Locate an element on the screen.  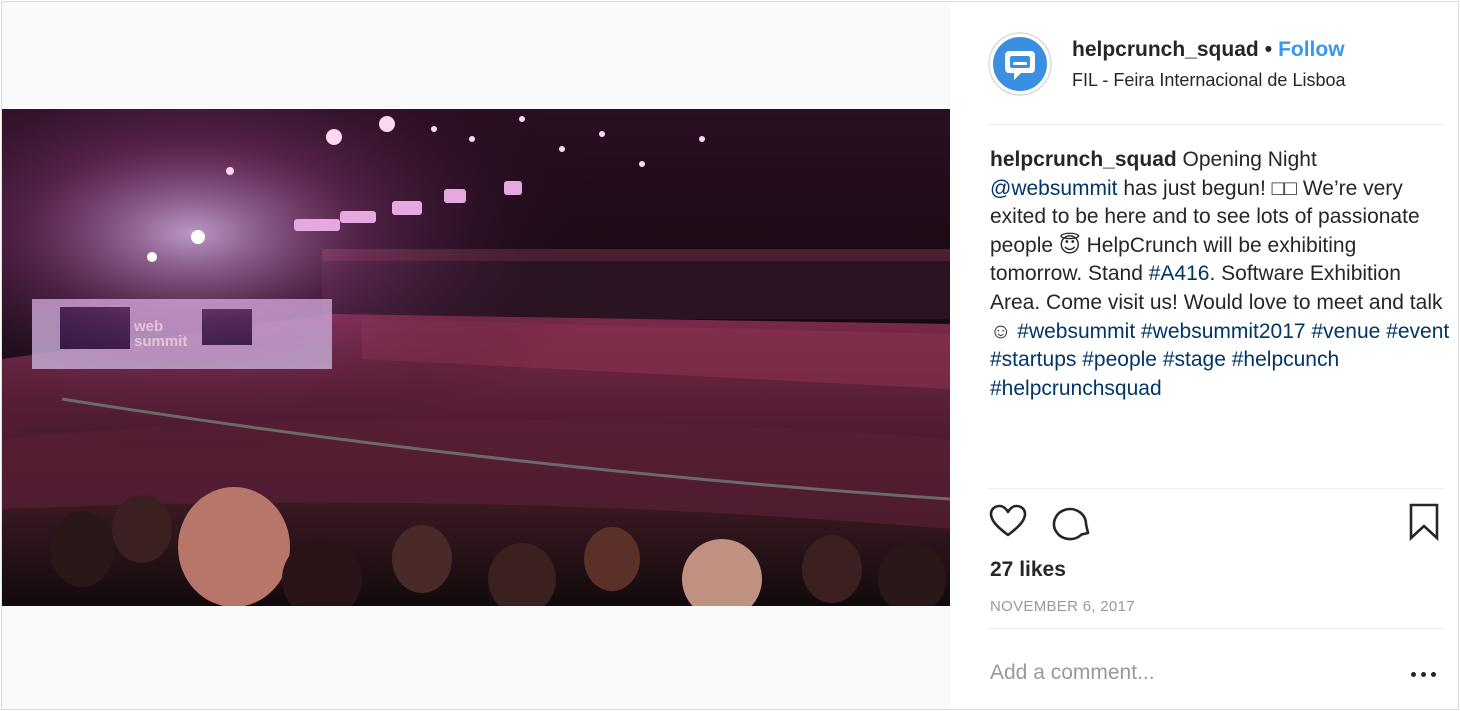
hashtag-link: #people is located at coordinates (1119, 359).